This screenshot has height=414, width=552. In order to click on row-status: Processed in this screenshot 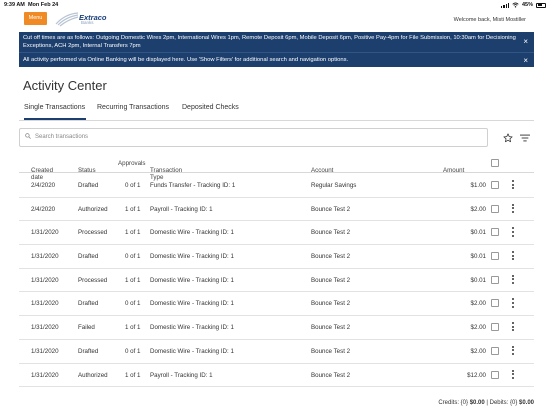, I will do `click(93, 233)`.